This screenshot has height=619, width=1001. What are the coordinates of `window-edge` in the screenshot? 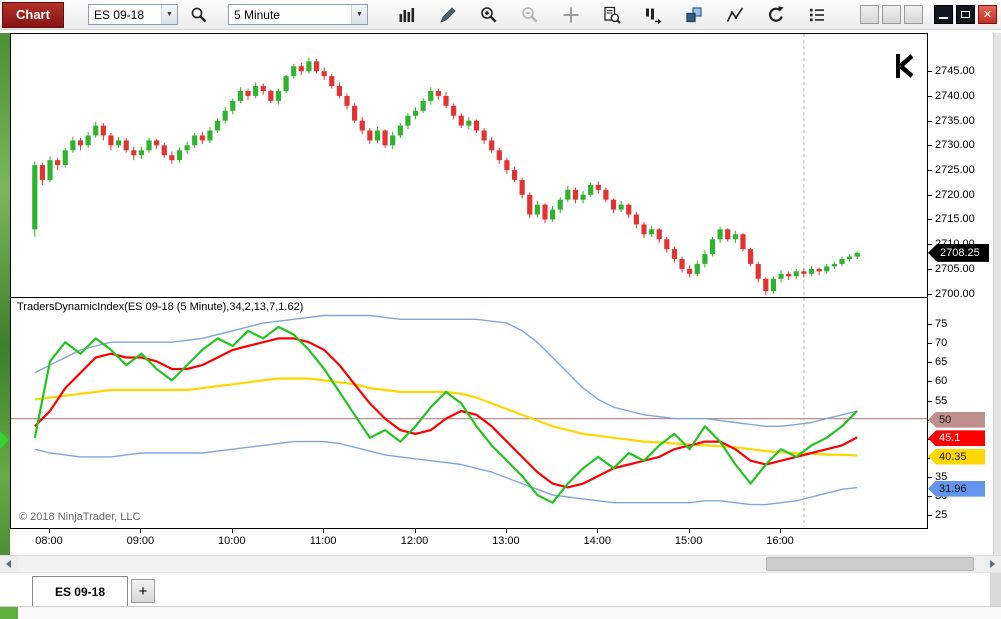 It's located at (997, 294).